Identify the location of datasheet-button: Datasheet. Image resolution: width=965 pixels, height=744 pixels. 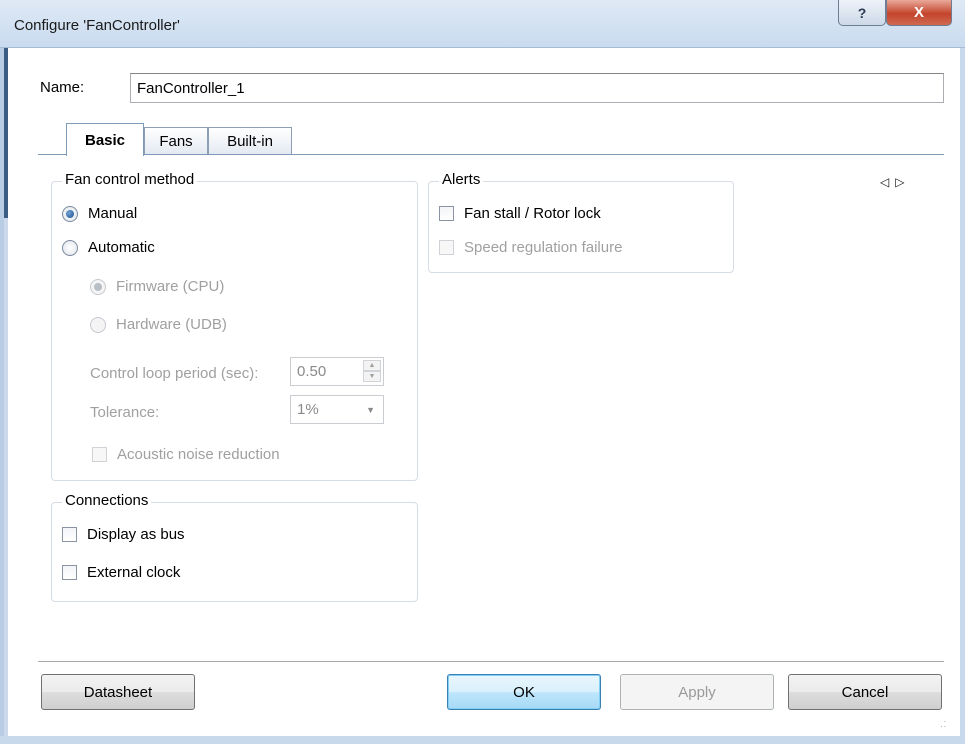
(118, 692).